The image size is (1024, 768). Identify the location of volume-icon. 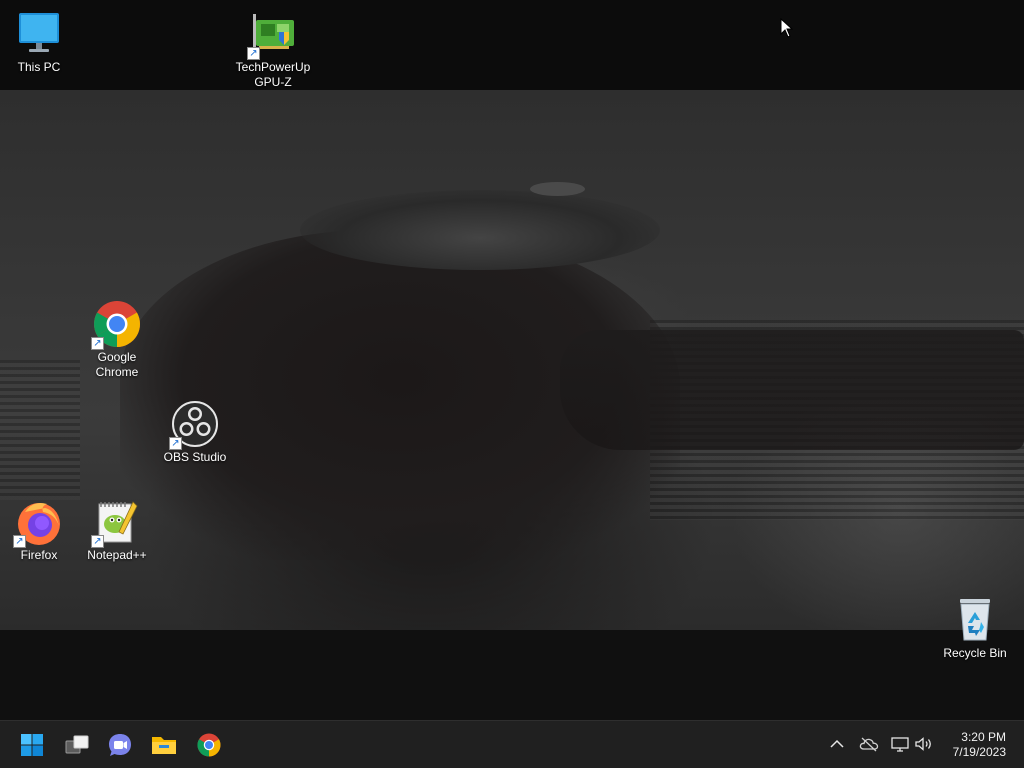
(923, 744).